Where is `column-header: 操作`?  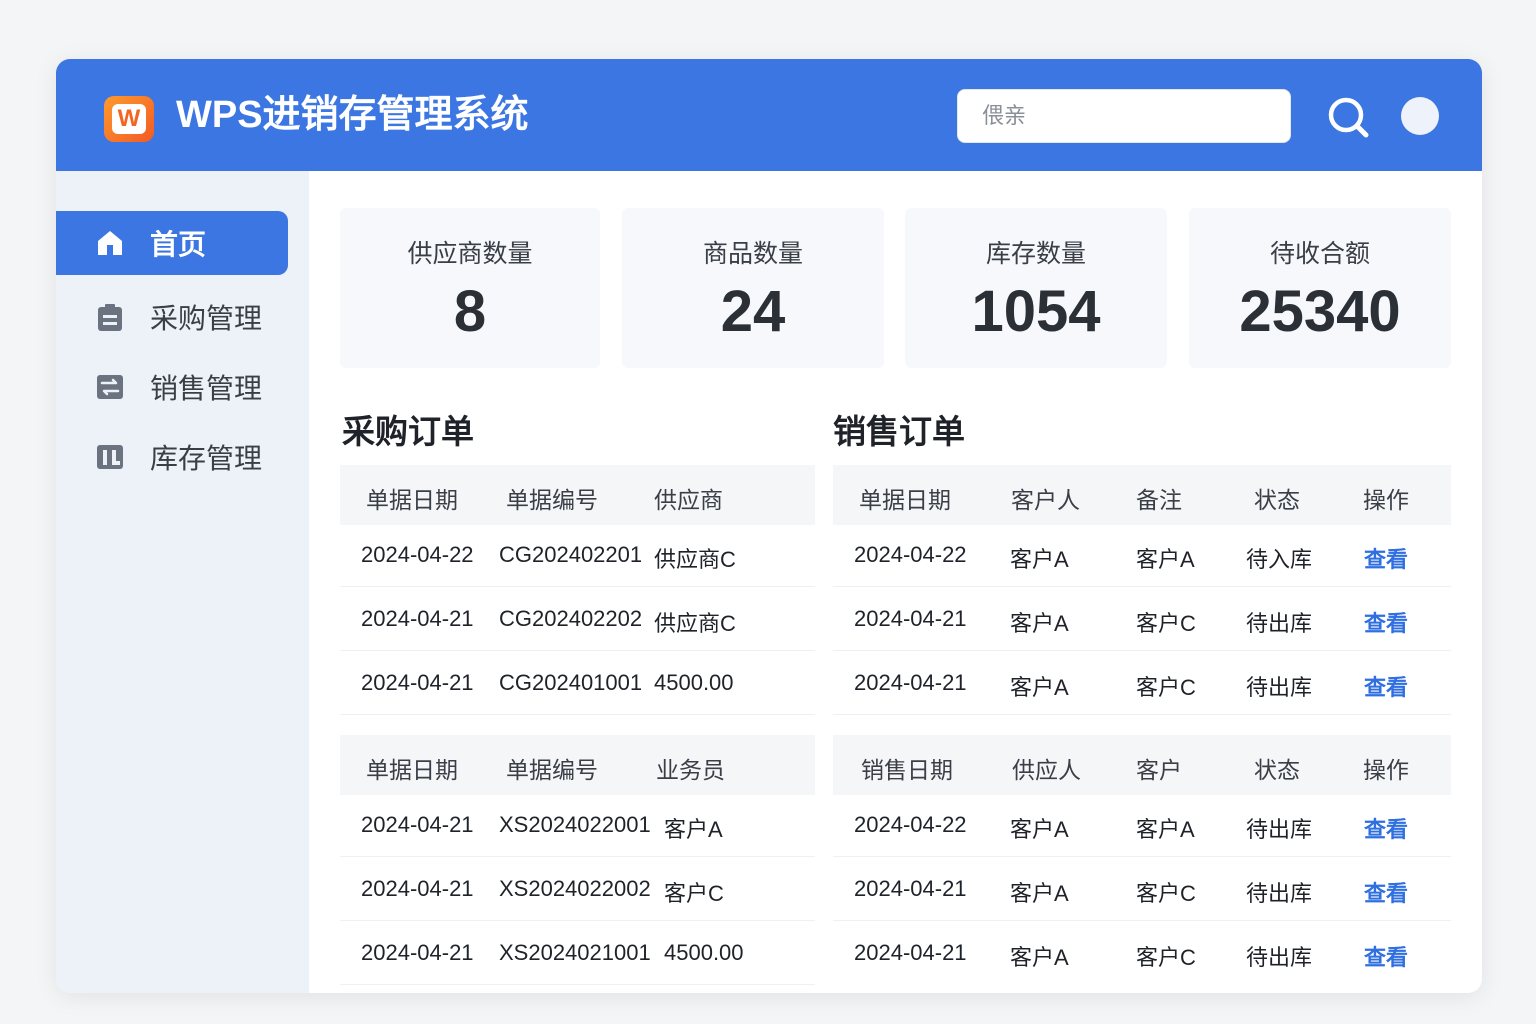 column-header: 操作 is located at coordinates (1386, 770).